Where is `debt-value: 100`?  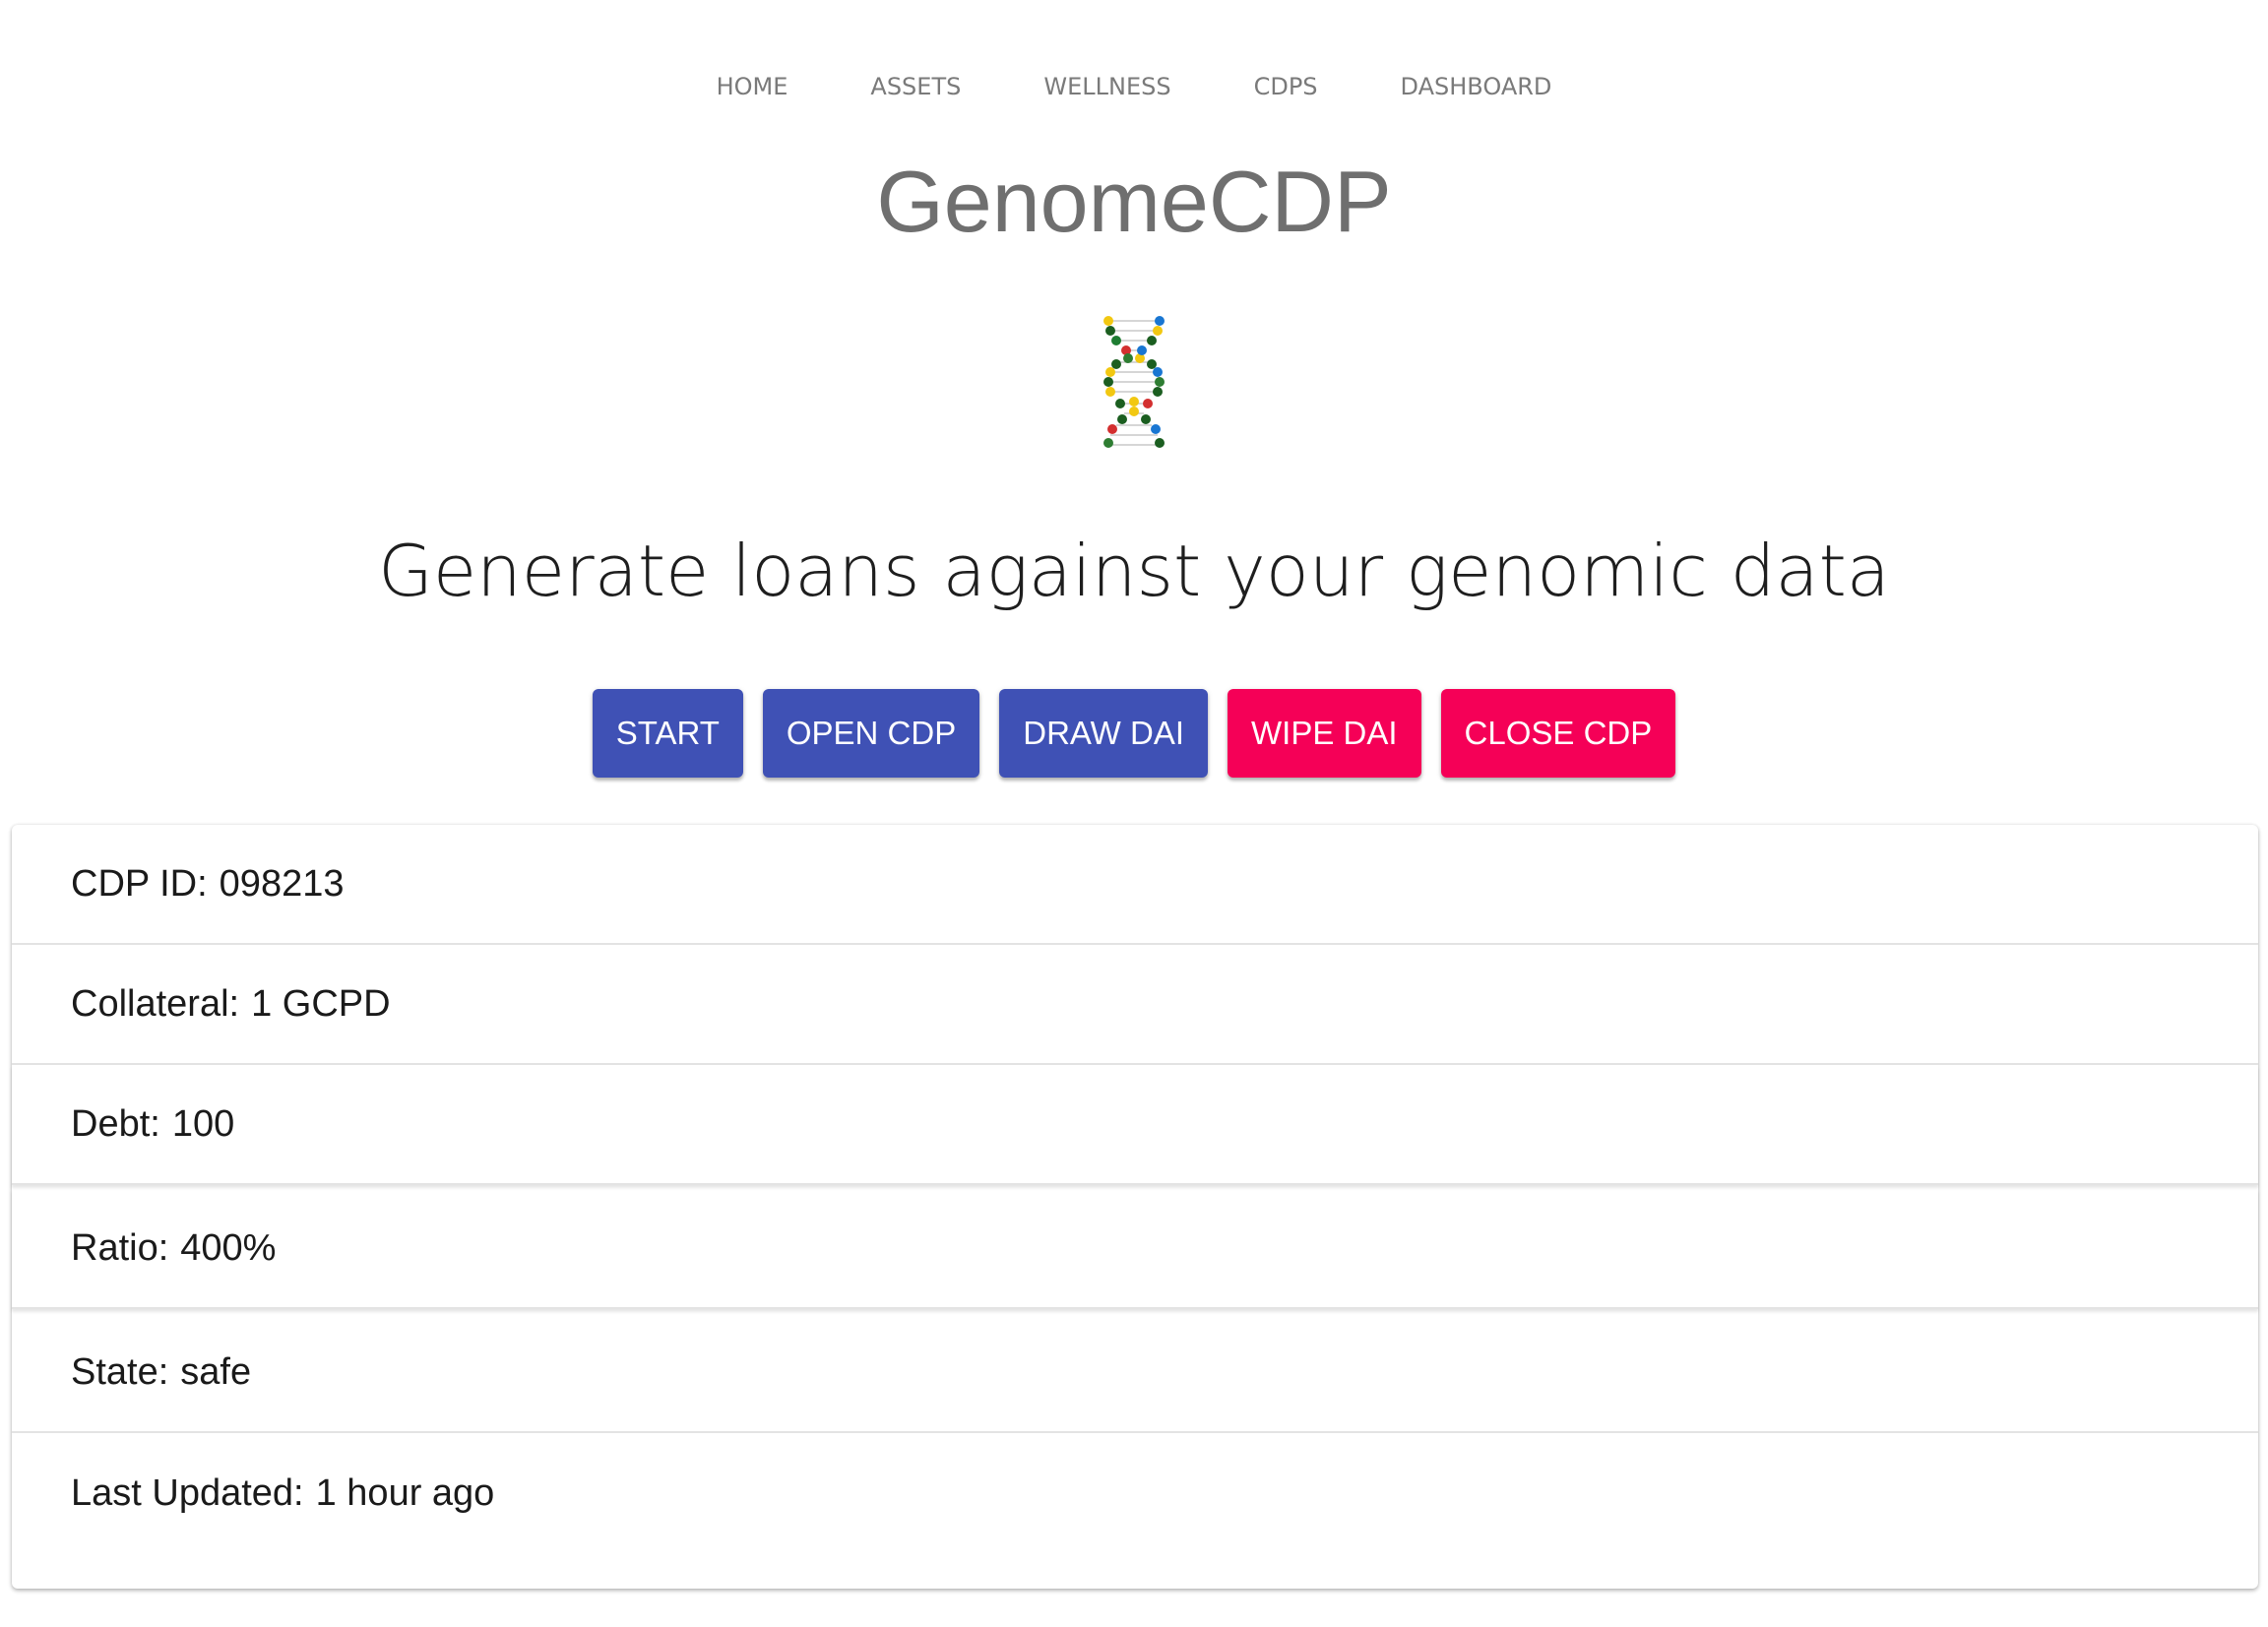 debt-value: 100 is located at coordinates (203, 1123).